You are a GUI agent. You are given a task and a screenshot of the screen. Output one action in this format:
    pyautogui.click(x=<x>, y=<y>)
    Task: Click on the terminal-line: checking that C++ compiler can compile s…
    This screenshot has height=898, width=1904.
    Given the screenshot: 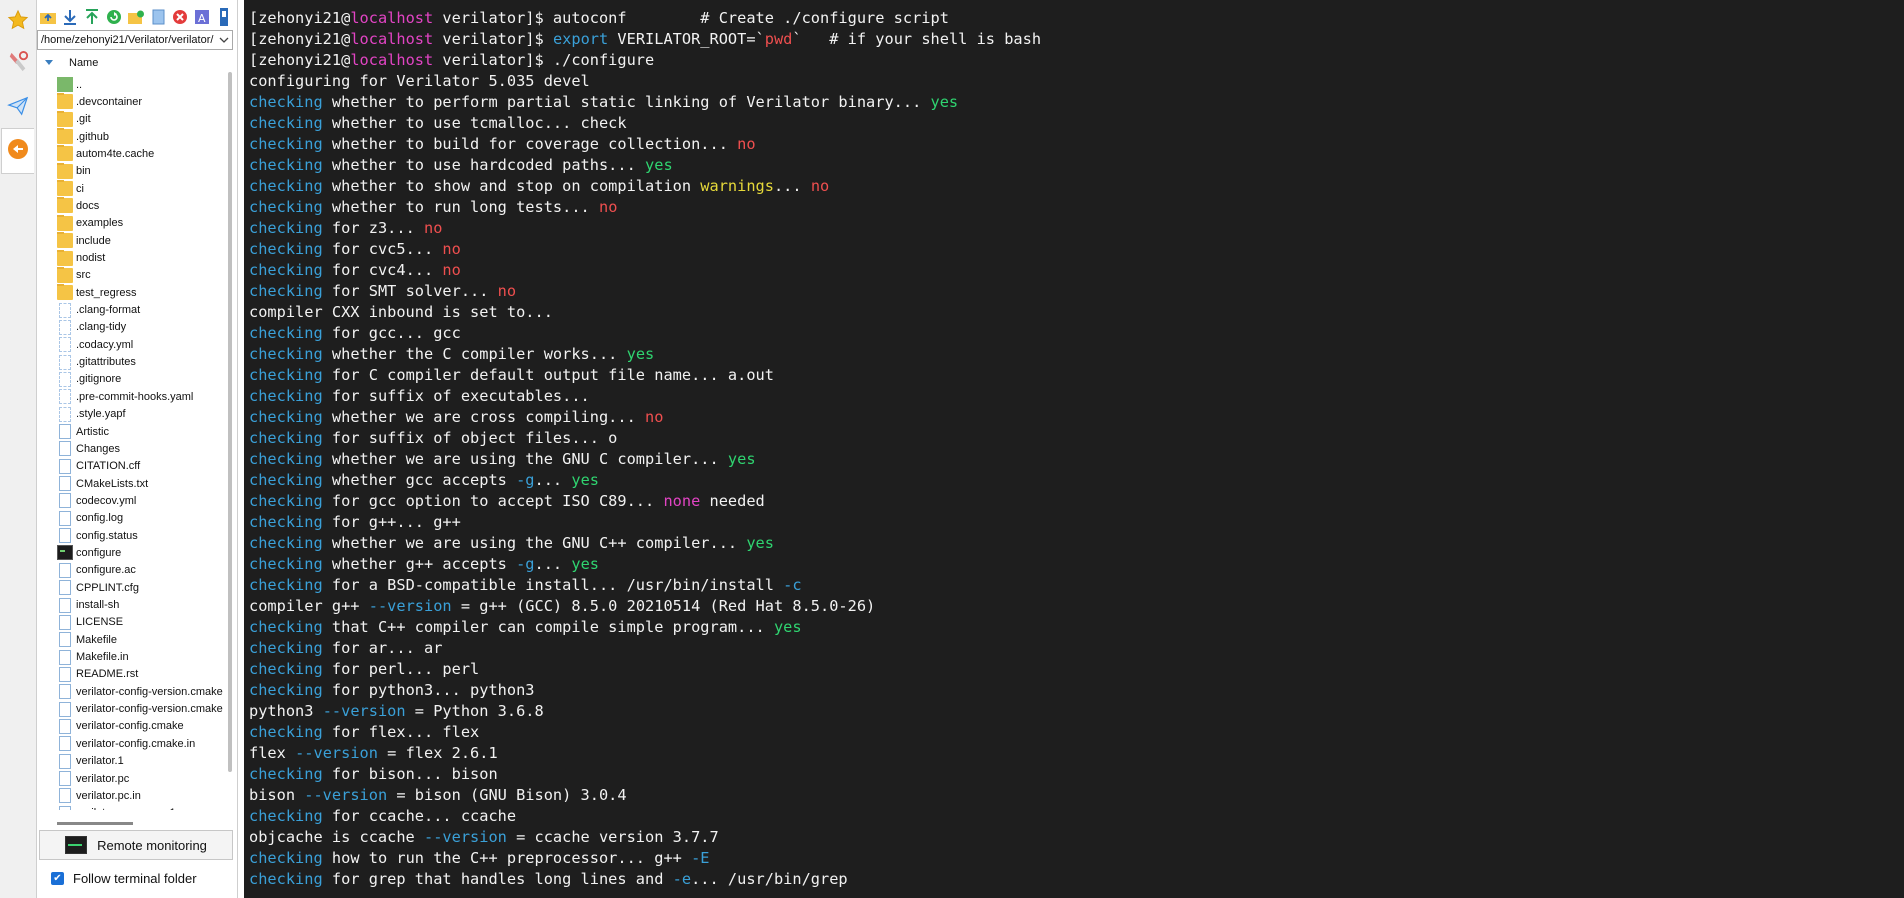 What is the action you would take?
    pyautogui.click(x=645, y=627)
    